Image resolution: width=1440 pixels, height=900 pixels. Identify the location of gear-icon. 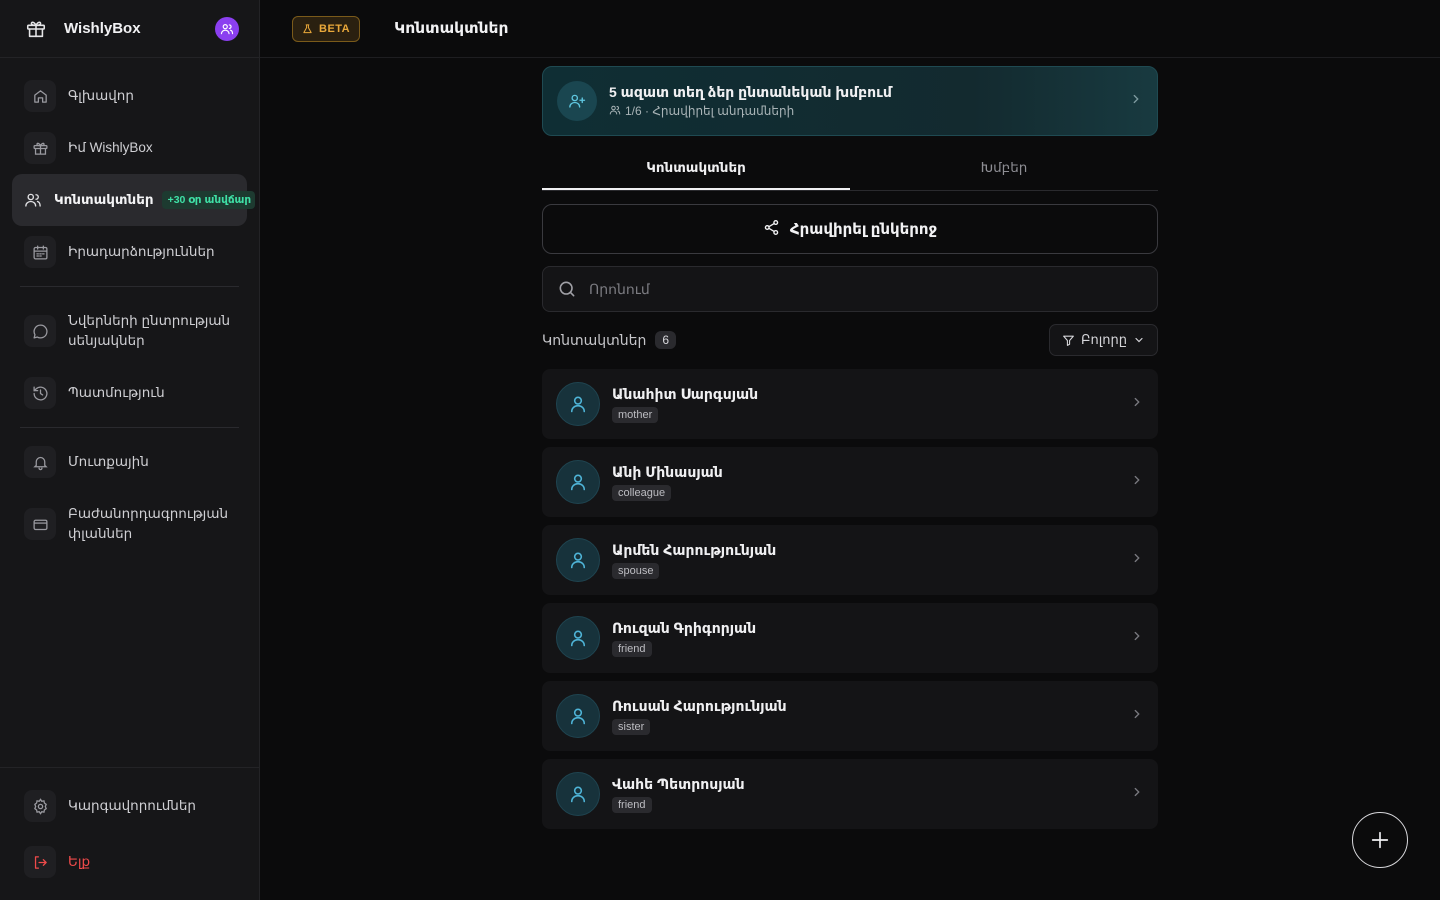
(40, 806).